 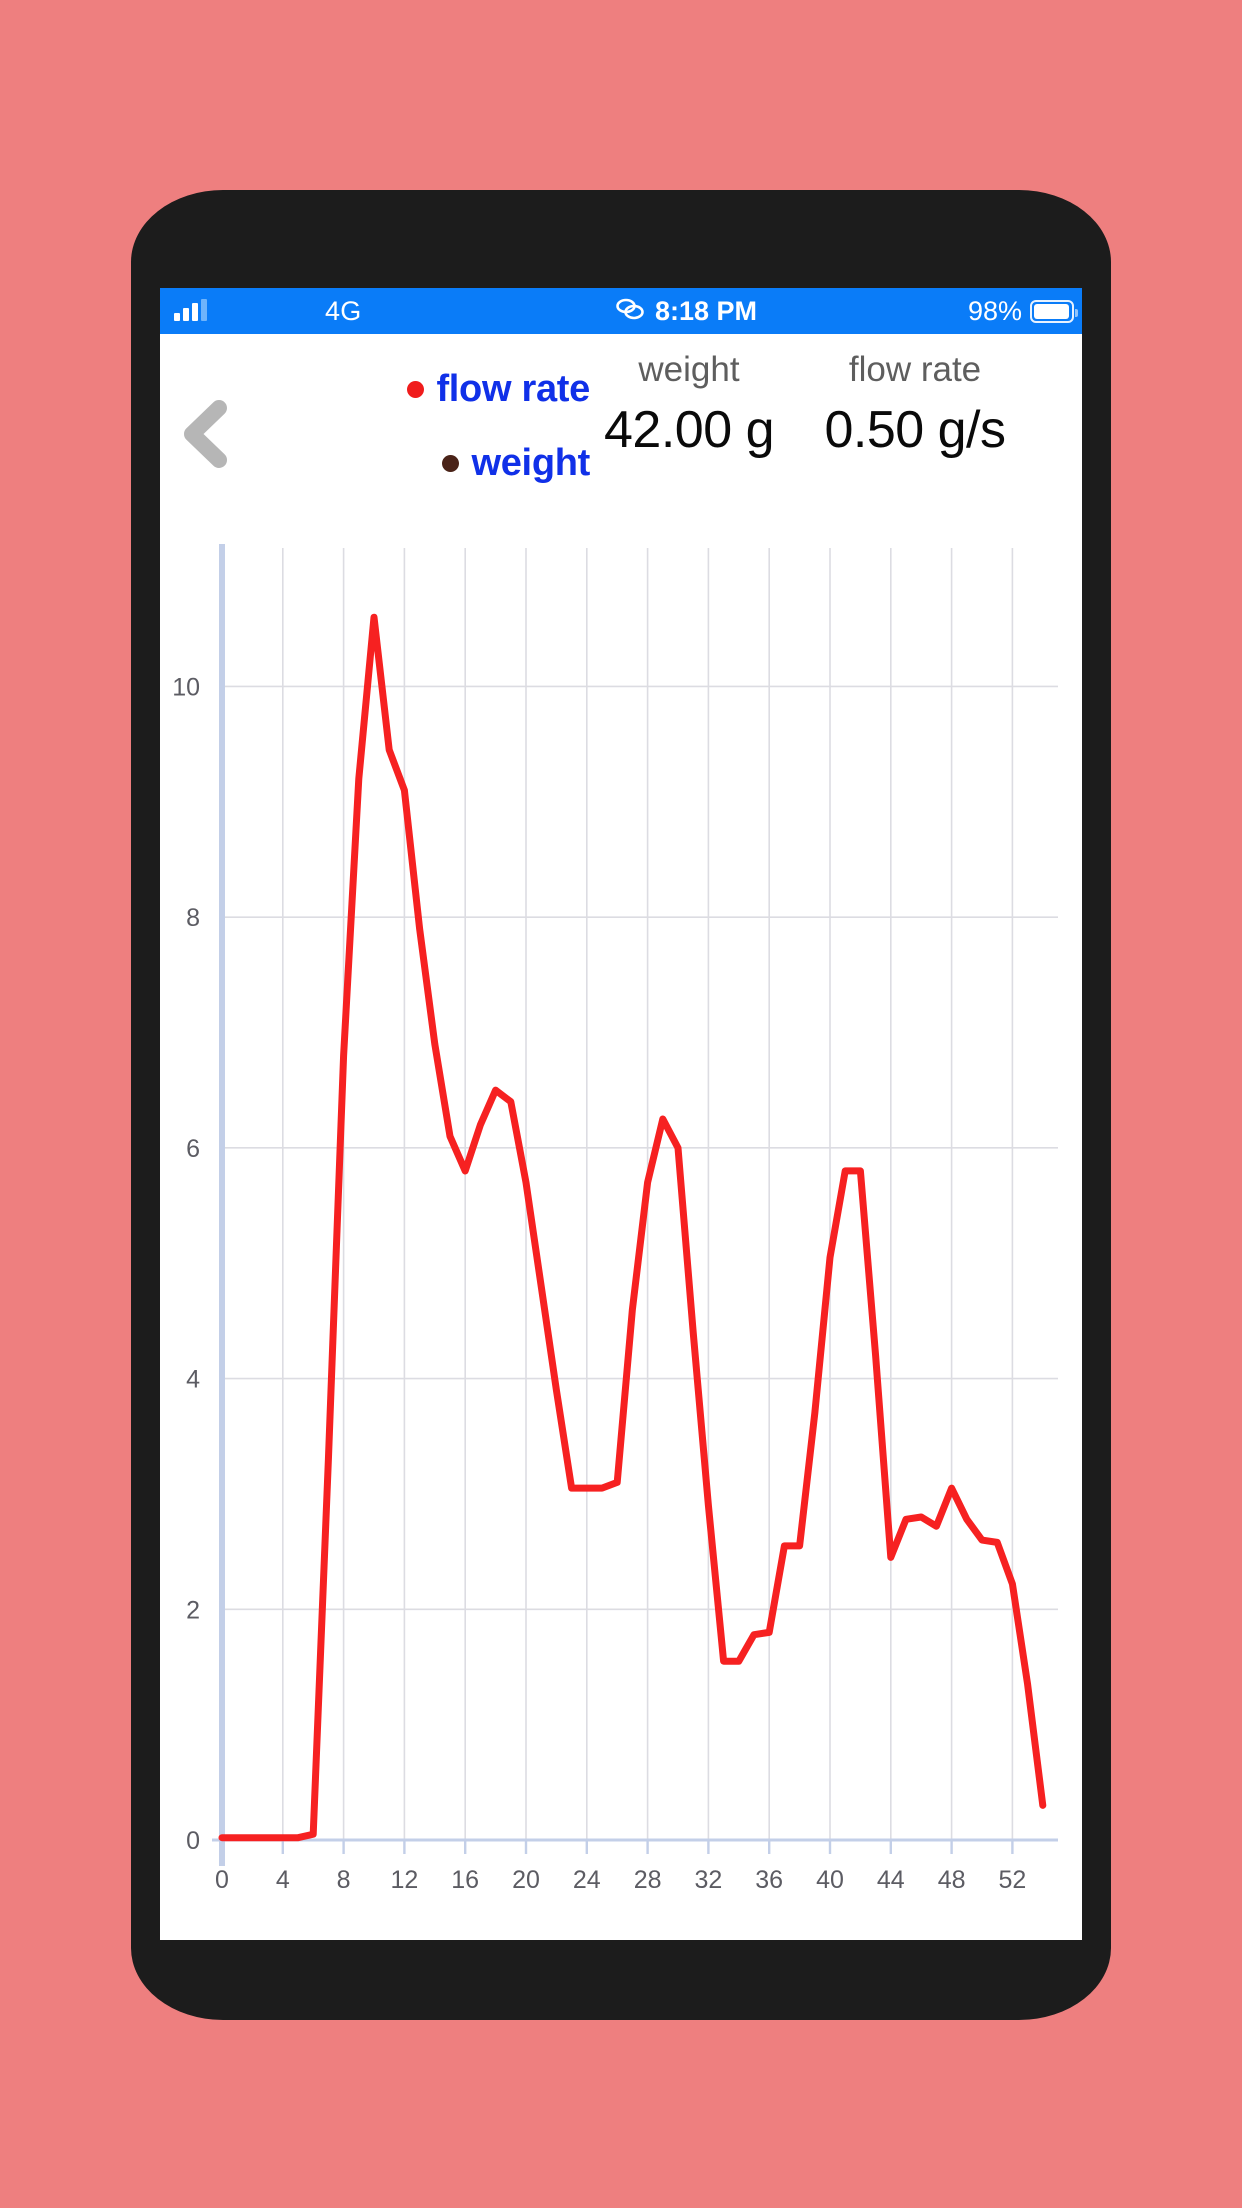 I want to click on legend-label-flow-rate: flow rate, so click(x=513, y=388).